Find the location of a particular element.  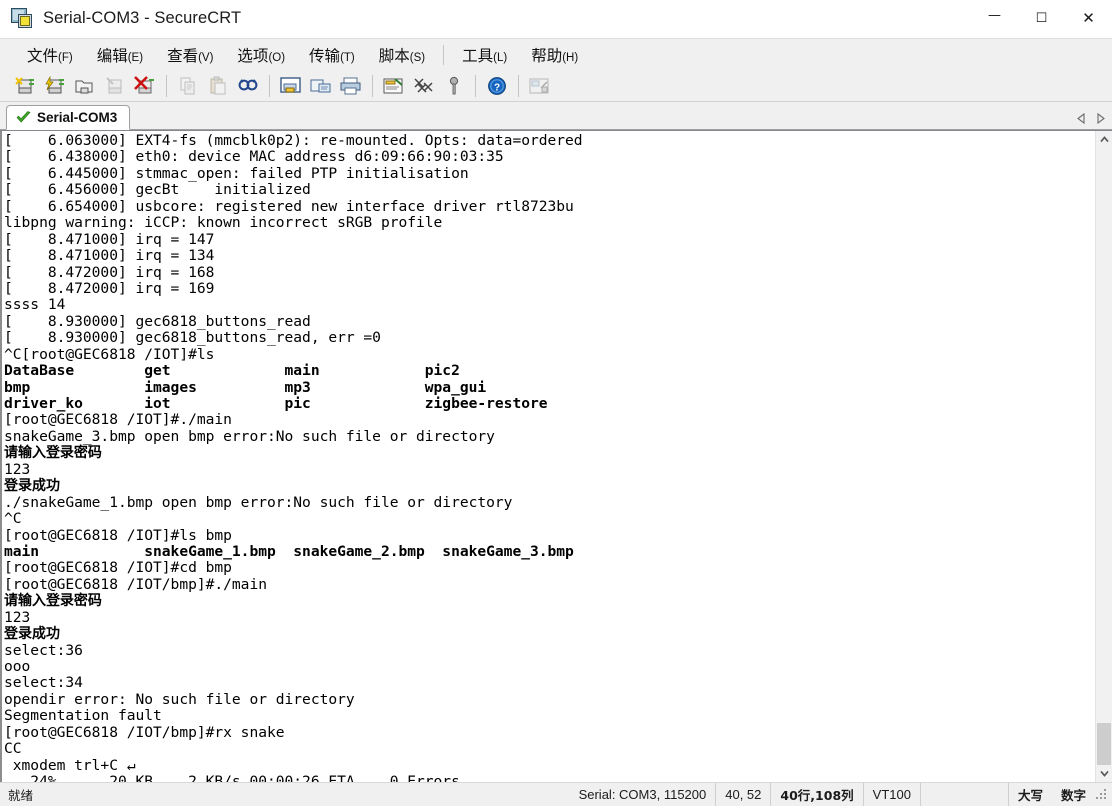

scroll-down-icon is located at coordinates (1104, 773).